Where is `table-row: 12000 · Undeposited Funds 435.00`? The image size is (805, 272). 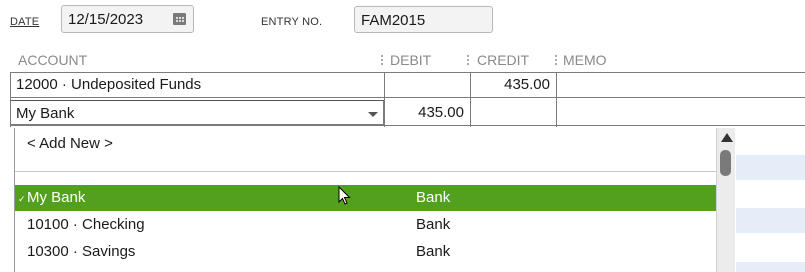
table-row: 12000 · Undeposited Funds 435.00 is located at coordinates (407, 85).